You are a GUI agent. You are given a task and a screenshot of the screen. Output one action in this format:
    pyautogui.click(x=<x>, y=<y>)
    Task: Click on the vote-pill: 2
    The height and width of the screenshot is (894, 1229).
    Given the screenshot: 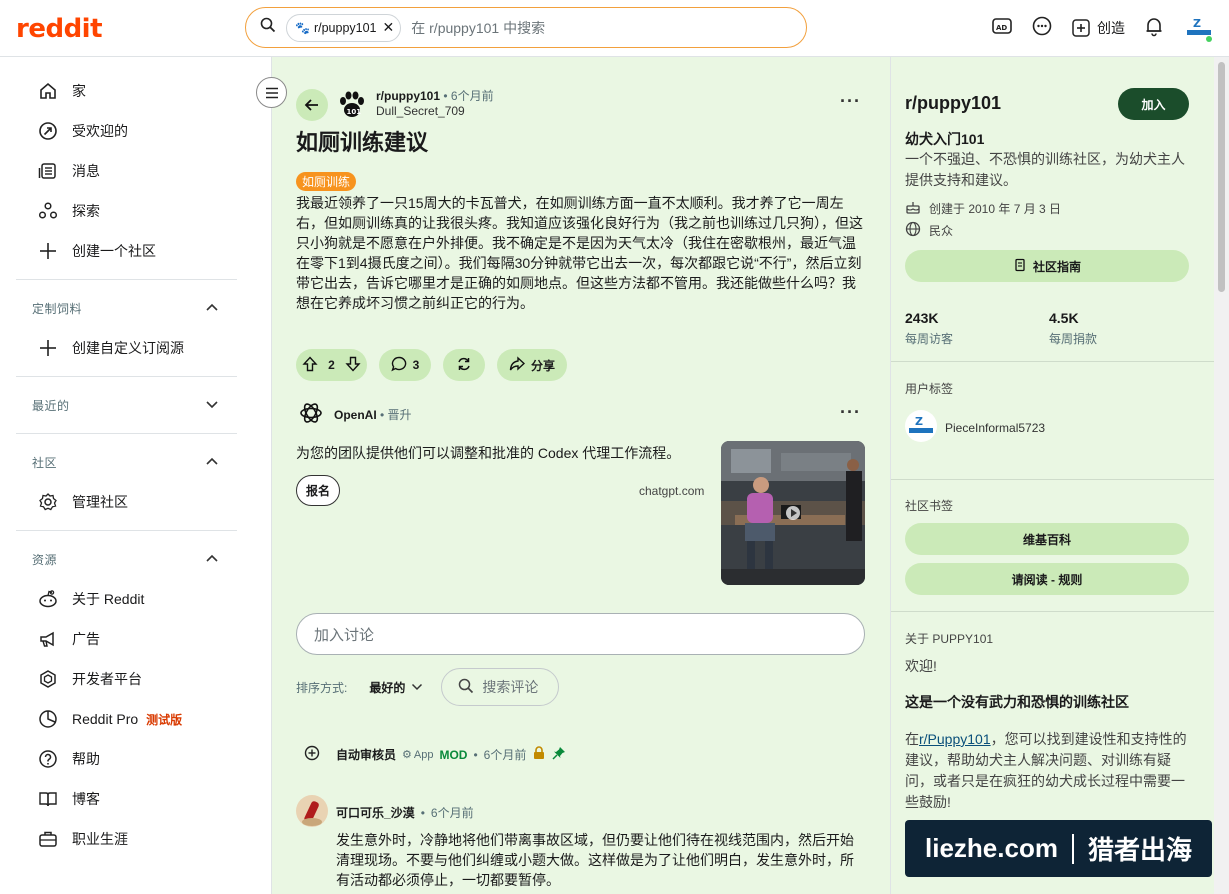 What is the action you would take?
    pyautogui.click(x=331, y=365)
    